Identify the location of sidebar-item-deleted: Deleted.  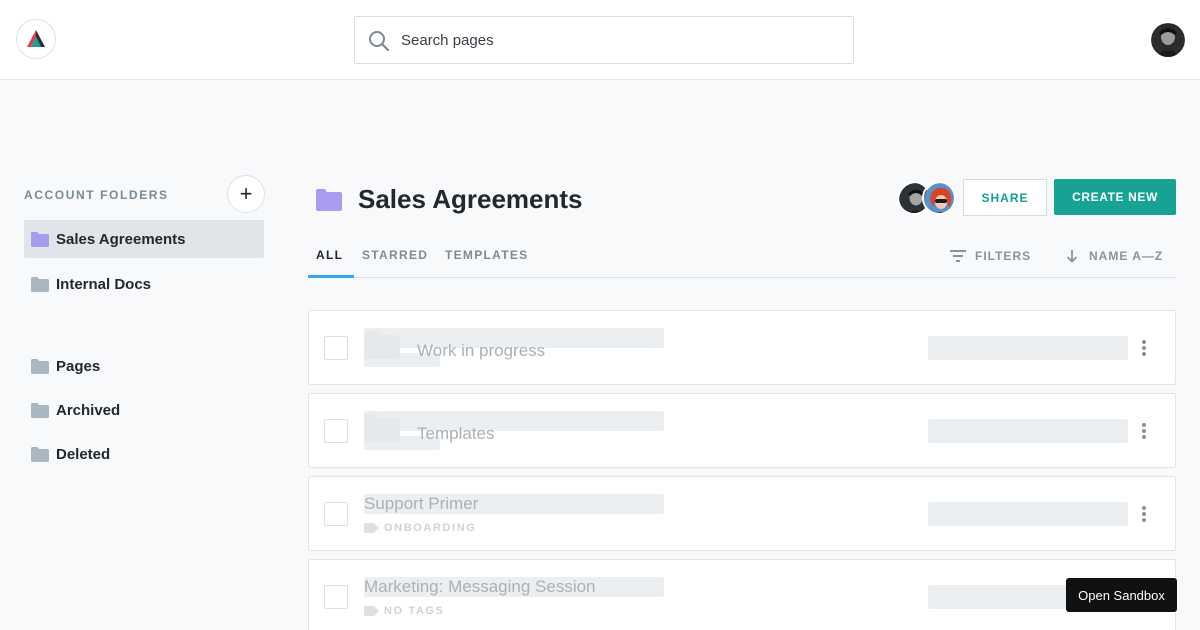
(144, 454).